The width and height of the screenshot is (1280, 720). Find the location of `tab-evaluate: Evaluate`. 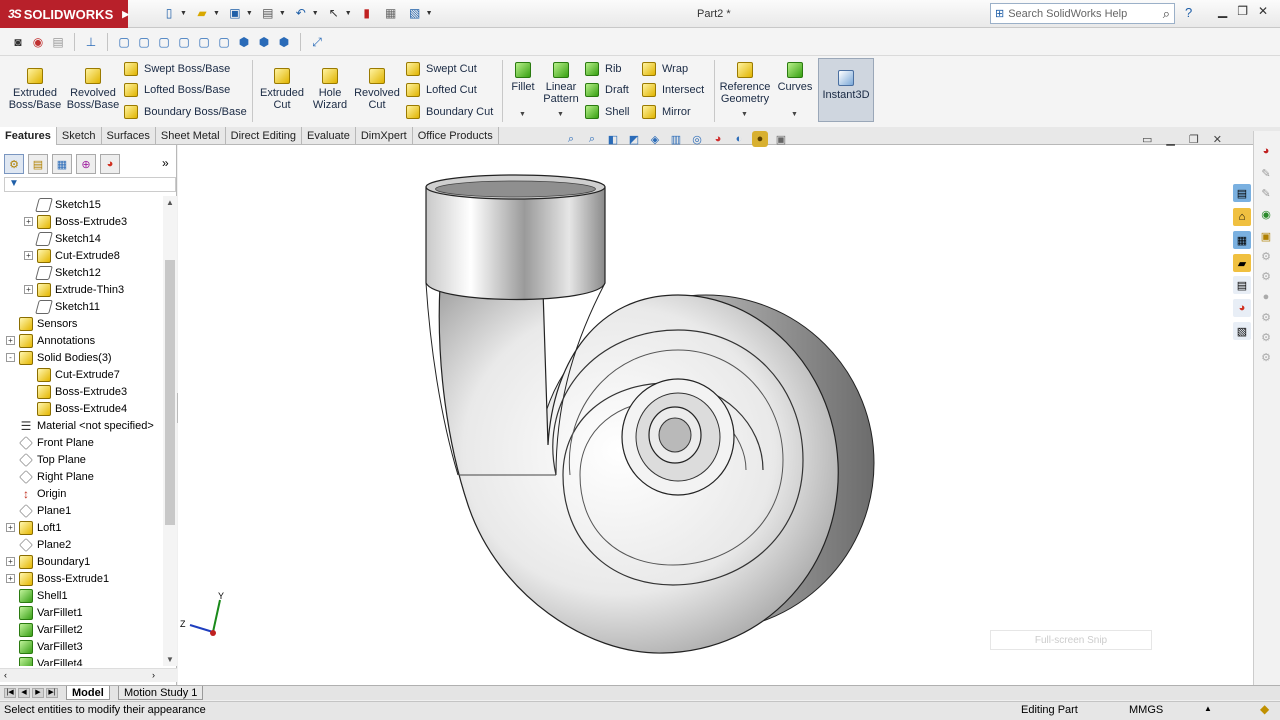

tab-evaluate: Evaluate is located at coordinates (329, 136).